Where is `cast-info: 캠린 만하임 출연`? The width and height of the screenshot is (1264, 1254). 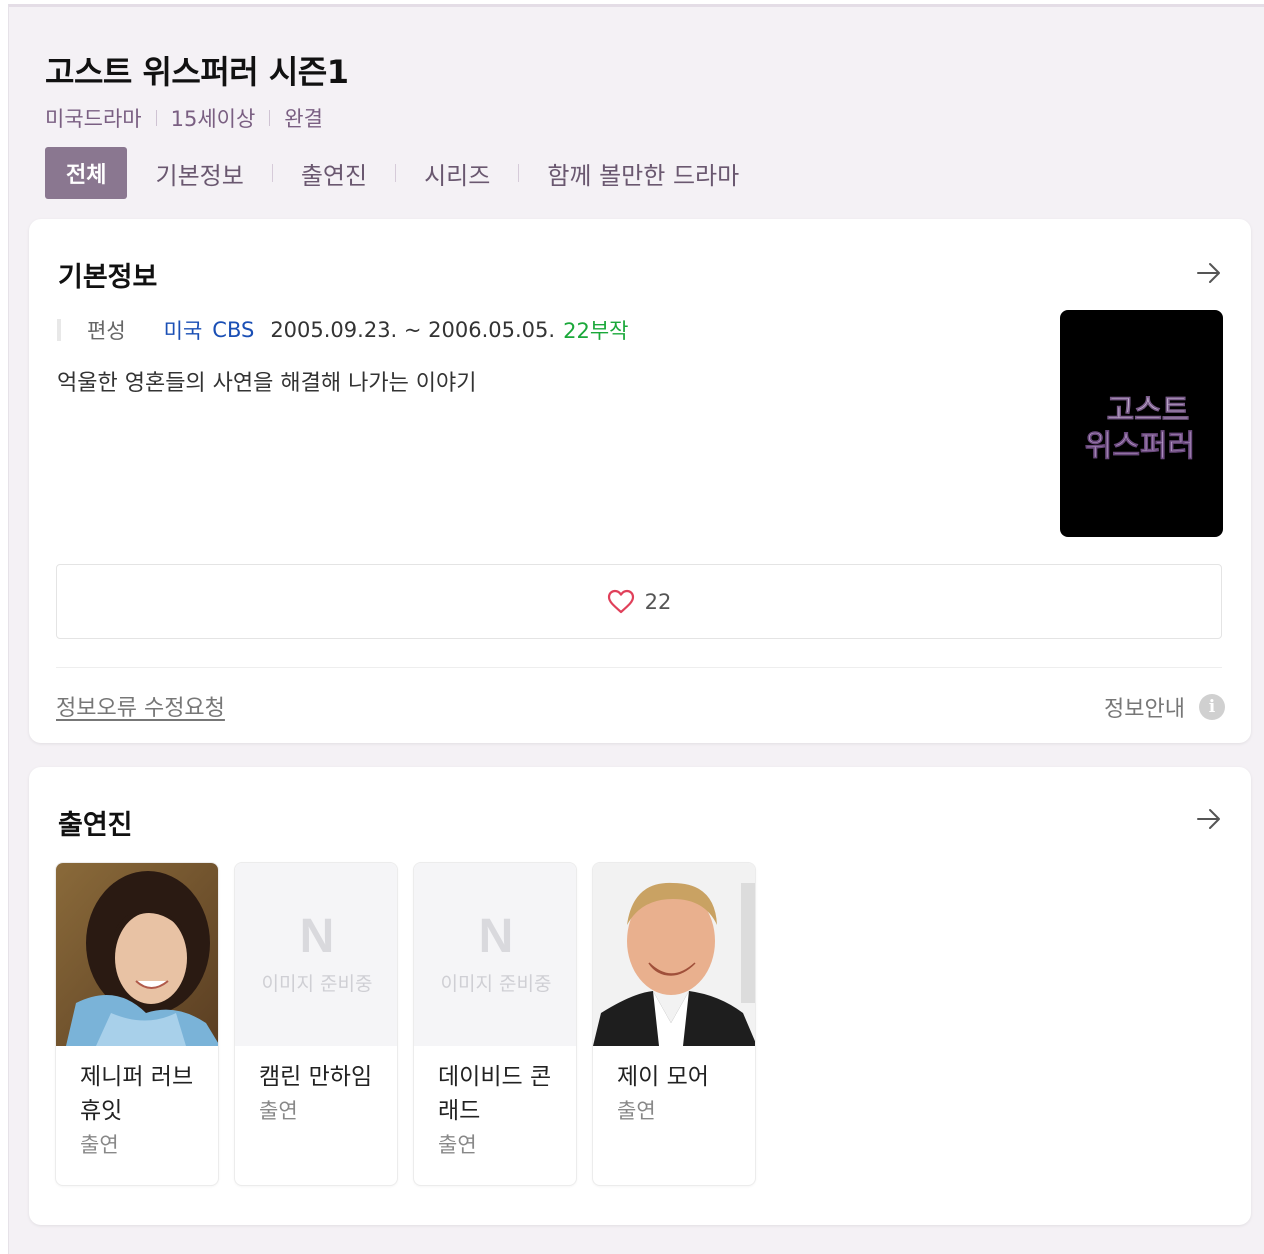 cast-info: 캠린 만하임 출연 is located at coordinates (319, 1094).